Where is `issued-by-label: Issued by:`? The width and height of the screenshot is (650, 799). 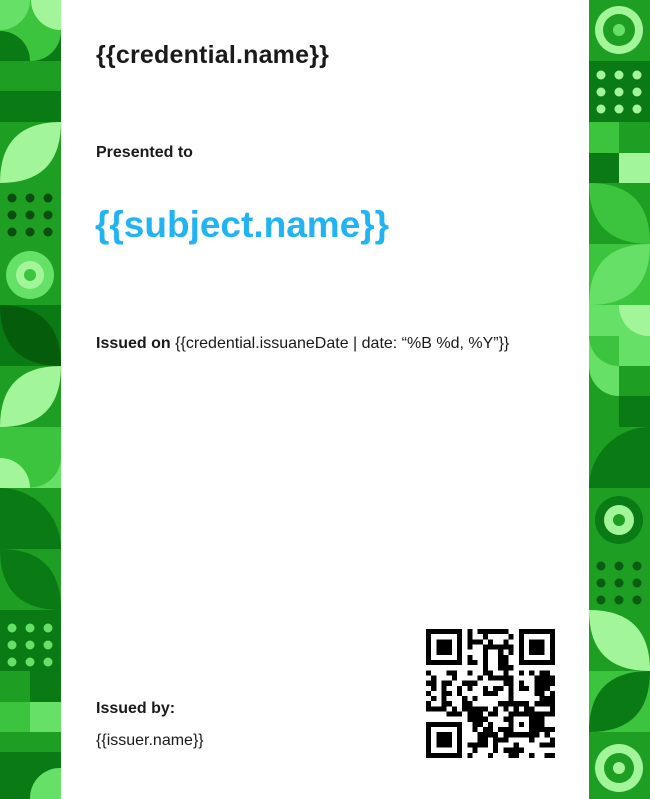
issued-by-label: Issued by: is located at coordinates (136, 708).